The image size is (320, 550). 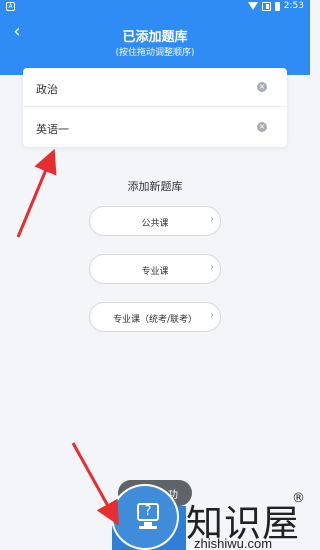 I want to click on major-course-button: 专业课 ›, so click(x=155, y=269).